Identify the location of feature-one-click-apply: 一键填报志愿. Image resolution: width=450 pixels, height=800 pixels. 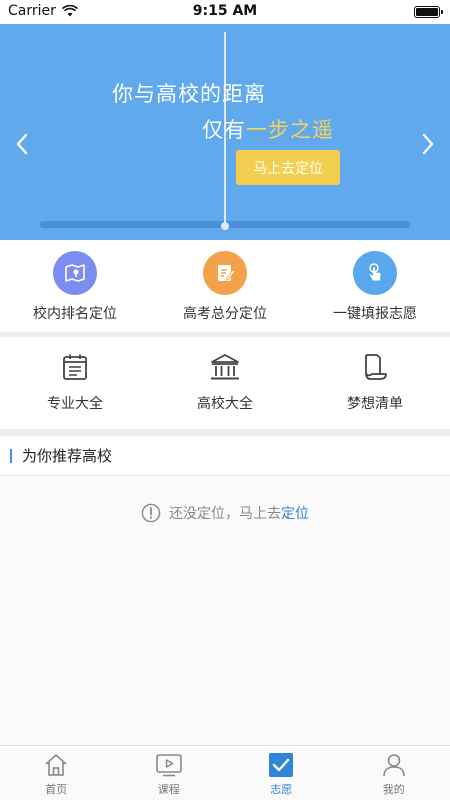
(375, 286).